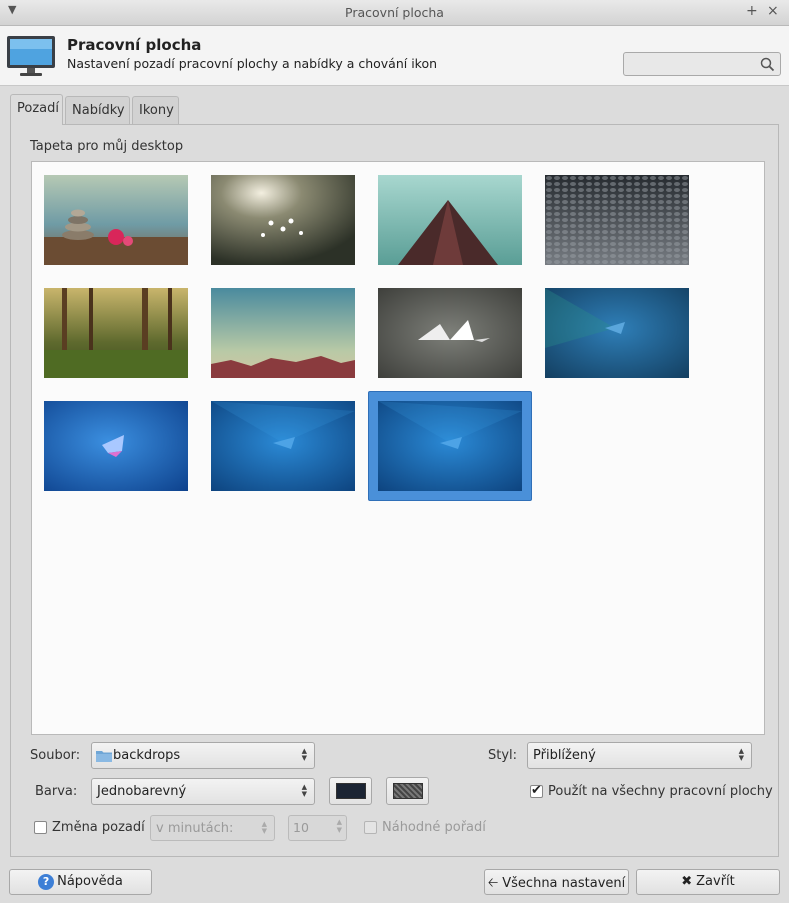 The image size is (789, 903). Describe the element at coordinates (317, 828) in the screenshot. I see `interval-spinbox: 10 ▲ ▼` at that location.